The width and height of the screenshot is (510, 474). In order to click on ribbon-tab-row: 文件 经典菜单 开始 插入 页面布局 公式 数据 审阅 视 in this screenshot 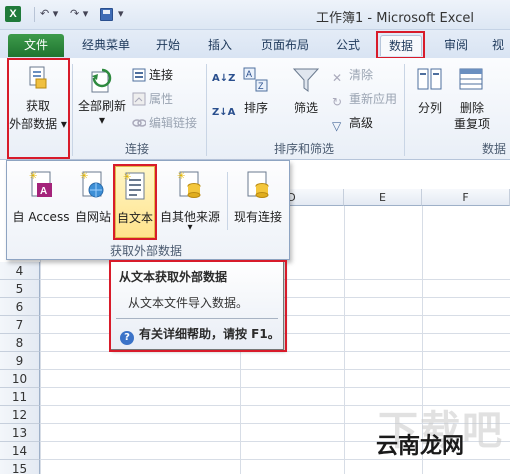, I will do `click(255, 44)`.